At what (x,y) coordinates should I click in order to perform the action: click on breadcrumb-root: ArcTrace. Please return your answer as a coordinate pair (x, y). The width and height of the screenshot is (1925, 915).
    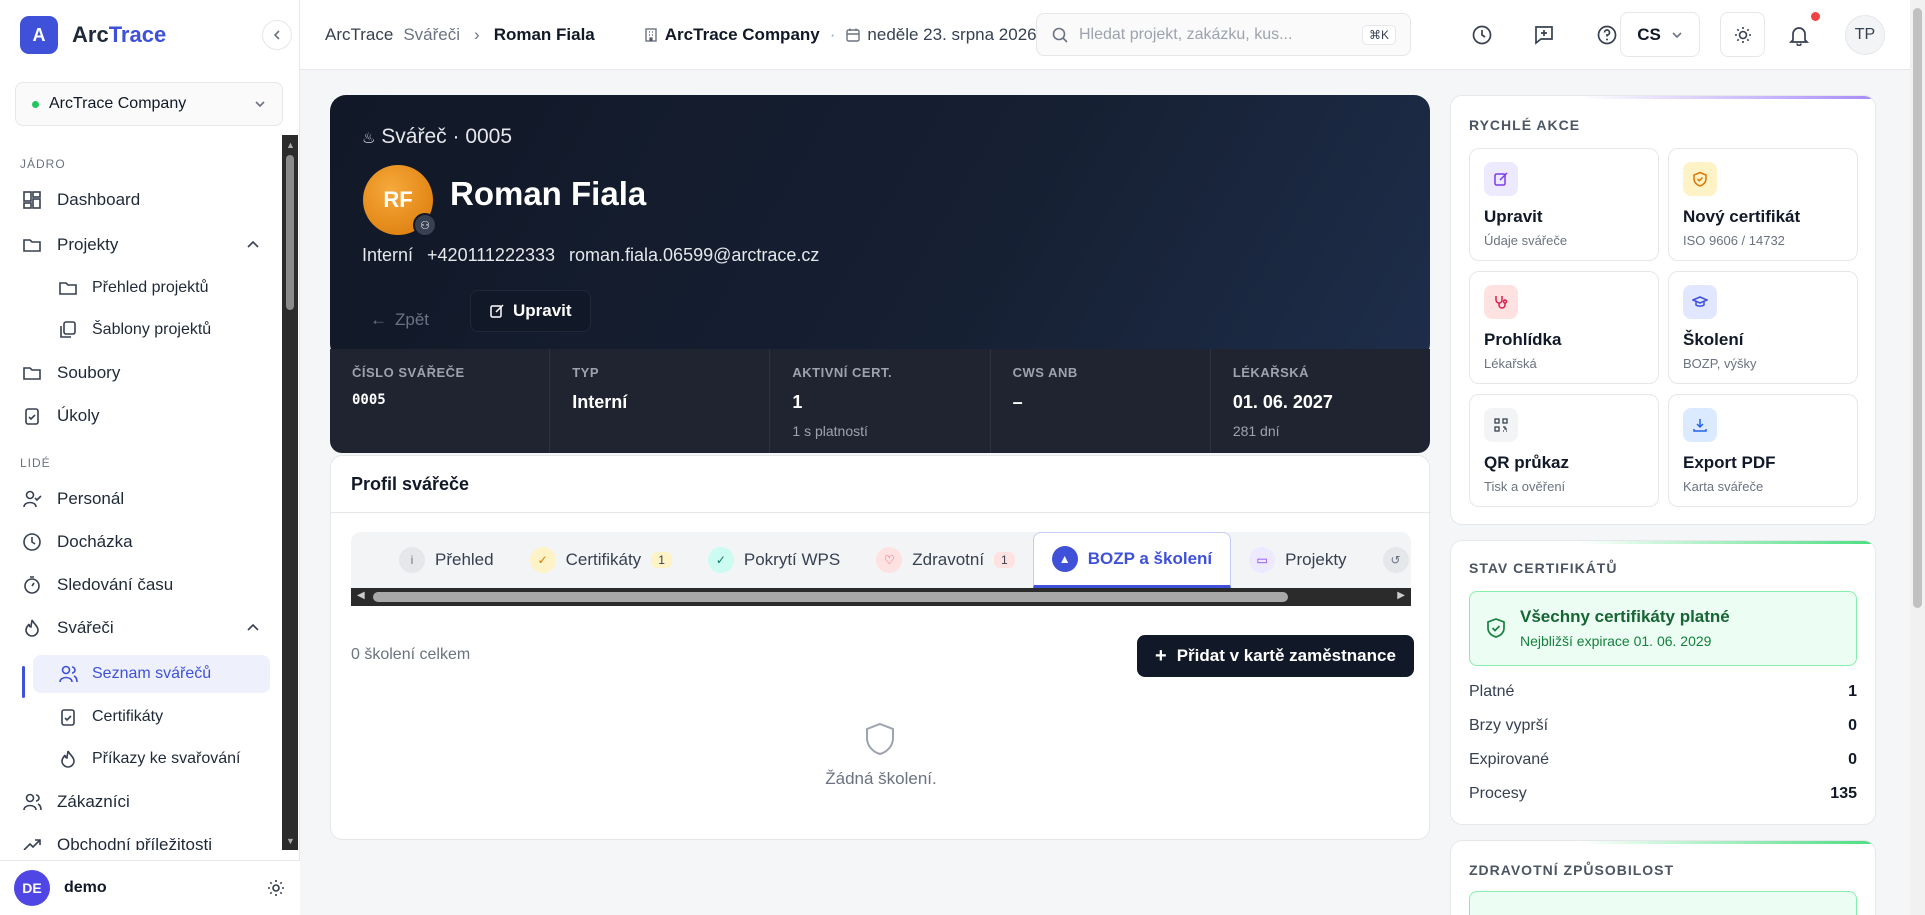
    Looking at the image, I should click on (359, 35).